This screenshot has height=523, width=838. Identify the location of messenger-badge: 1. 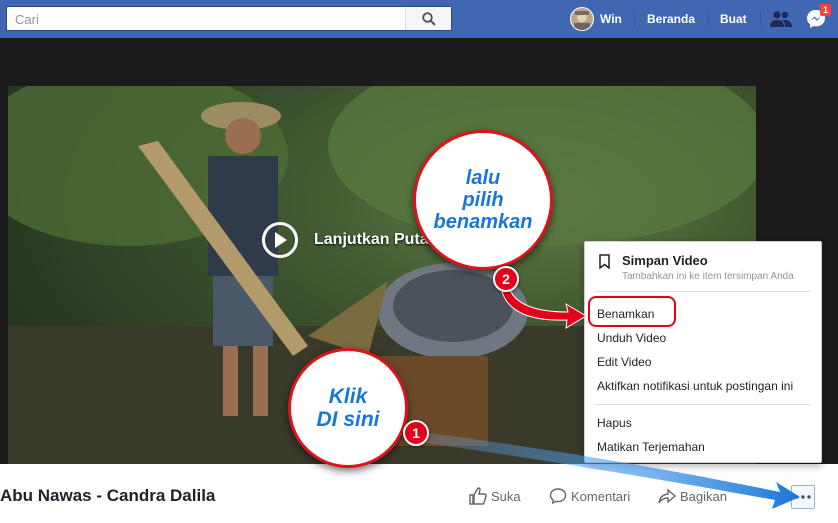
(825, 10).